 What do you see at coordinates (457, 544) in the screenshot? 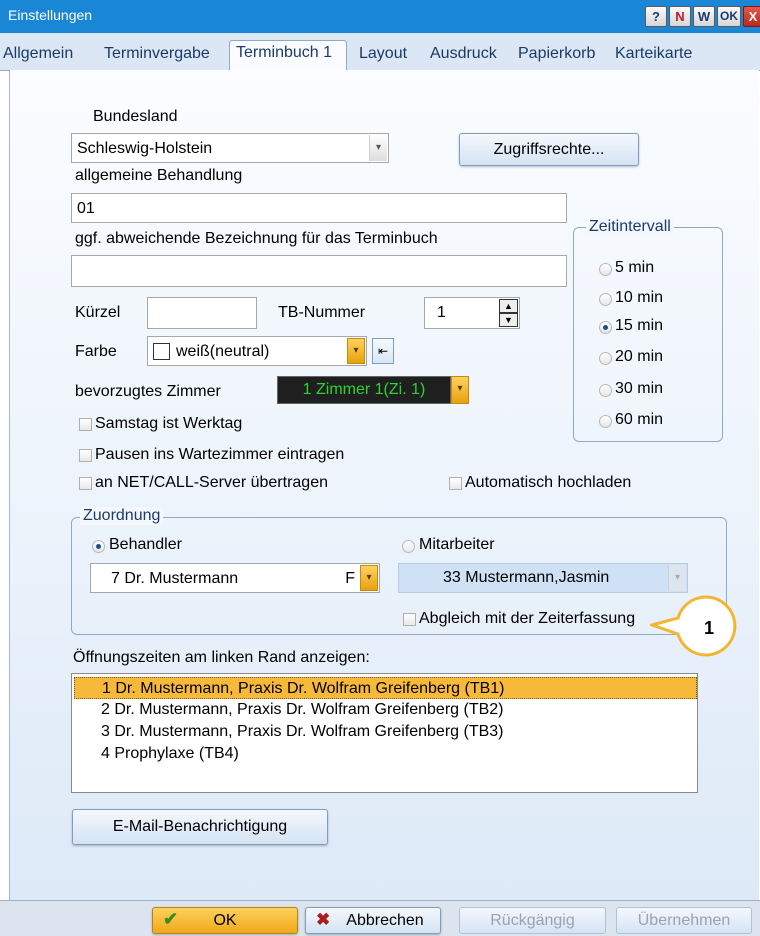
I see `mitarbeiter-label: Mitarbeiter` at bounding box center [457, 544].